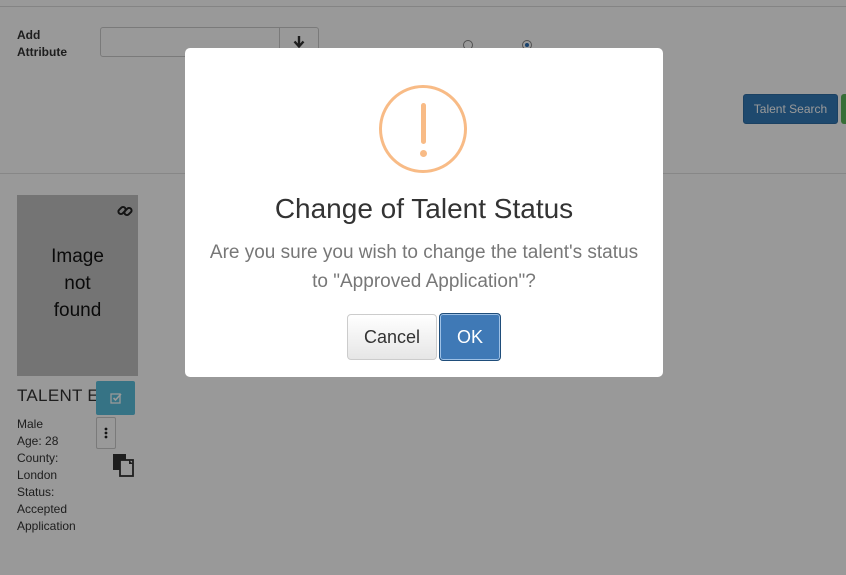 The image size is (846, 575). I want to click on cancel-button: Cancel, so click(392, 337).